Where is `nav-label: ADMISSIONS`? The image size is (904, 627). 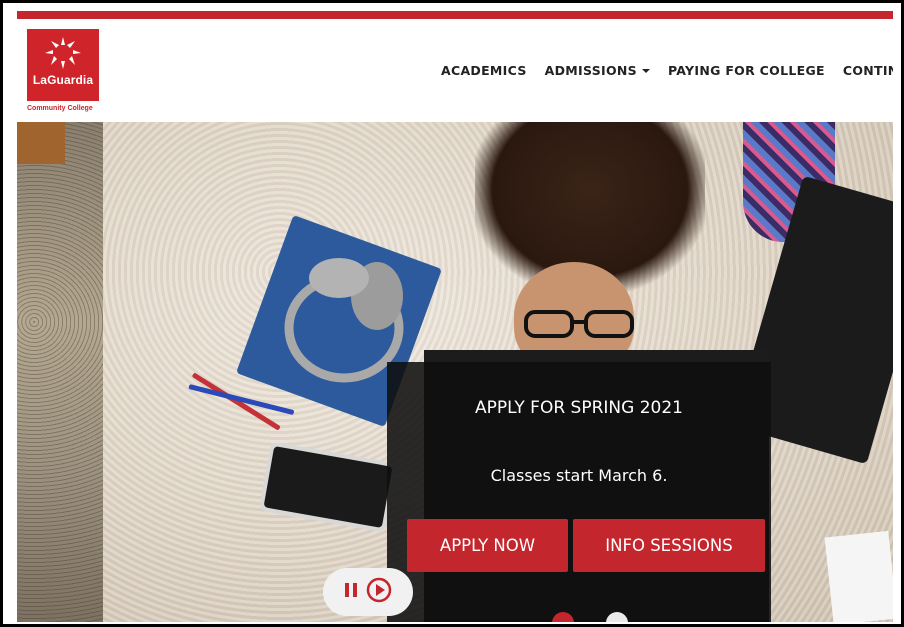
nav-label: ADMISSIONS is located at coordinates (590, 70).